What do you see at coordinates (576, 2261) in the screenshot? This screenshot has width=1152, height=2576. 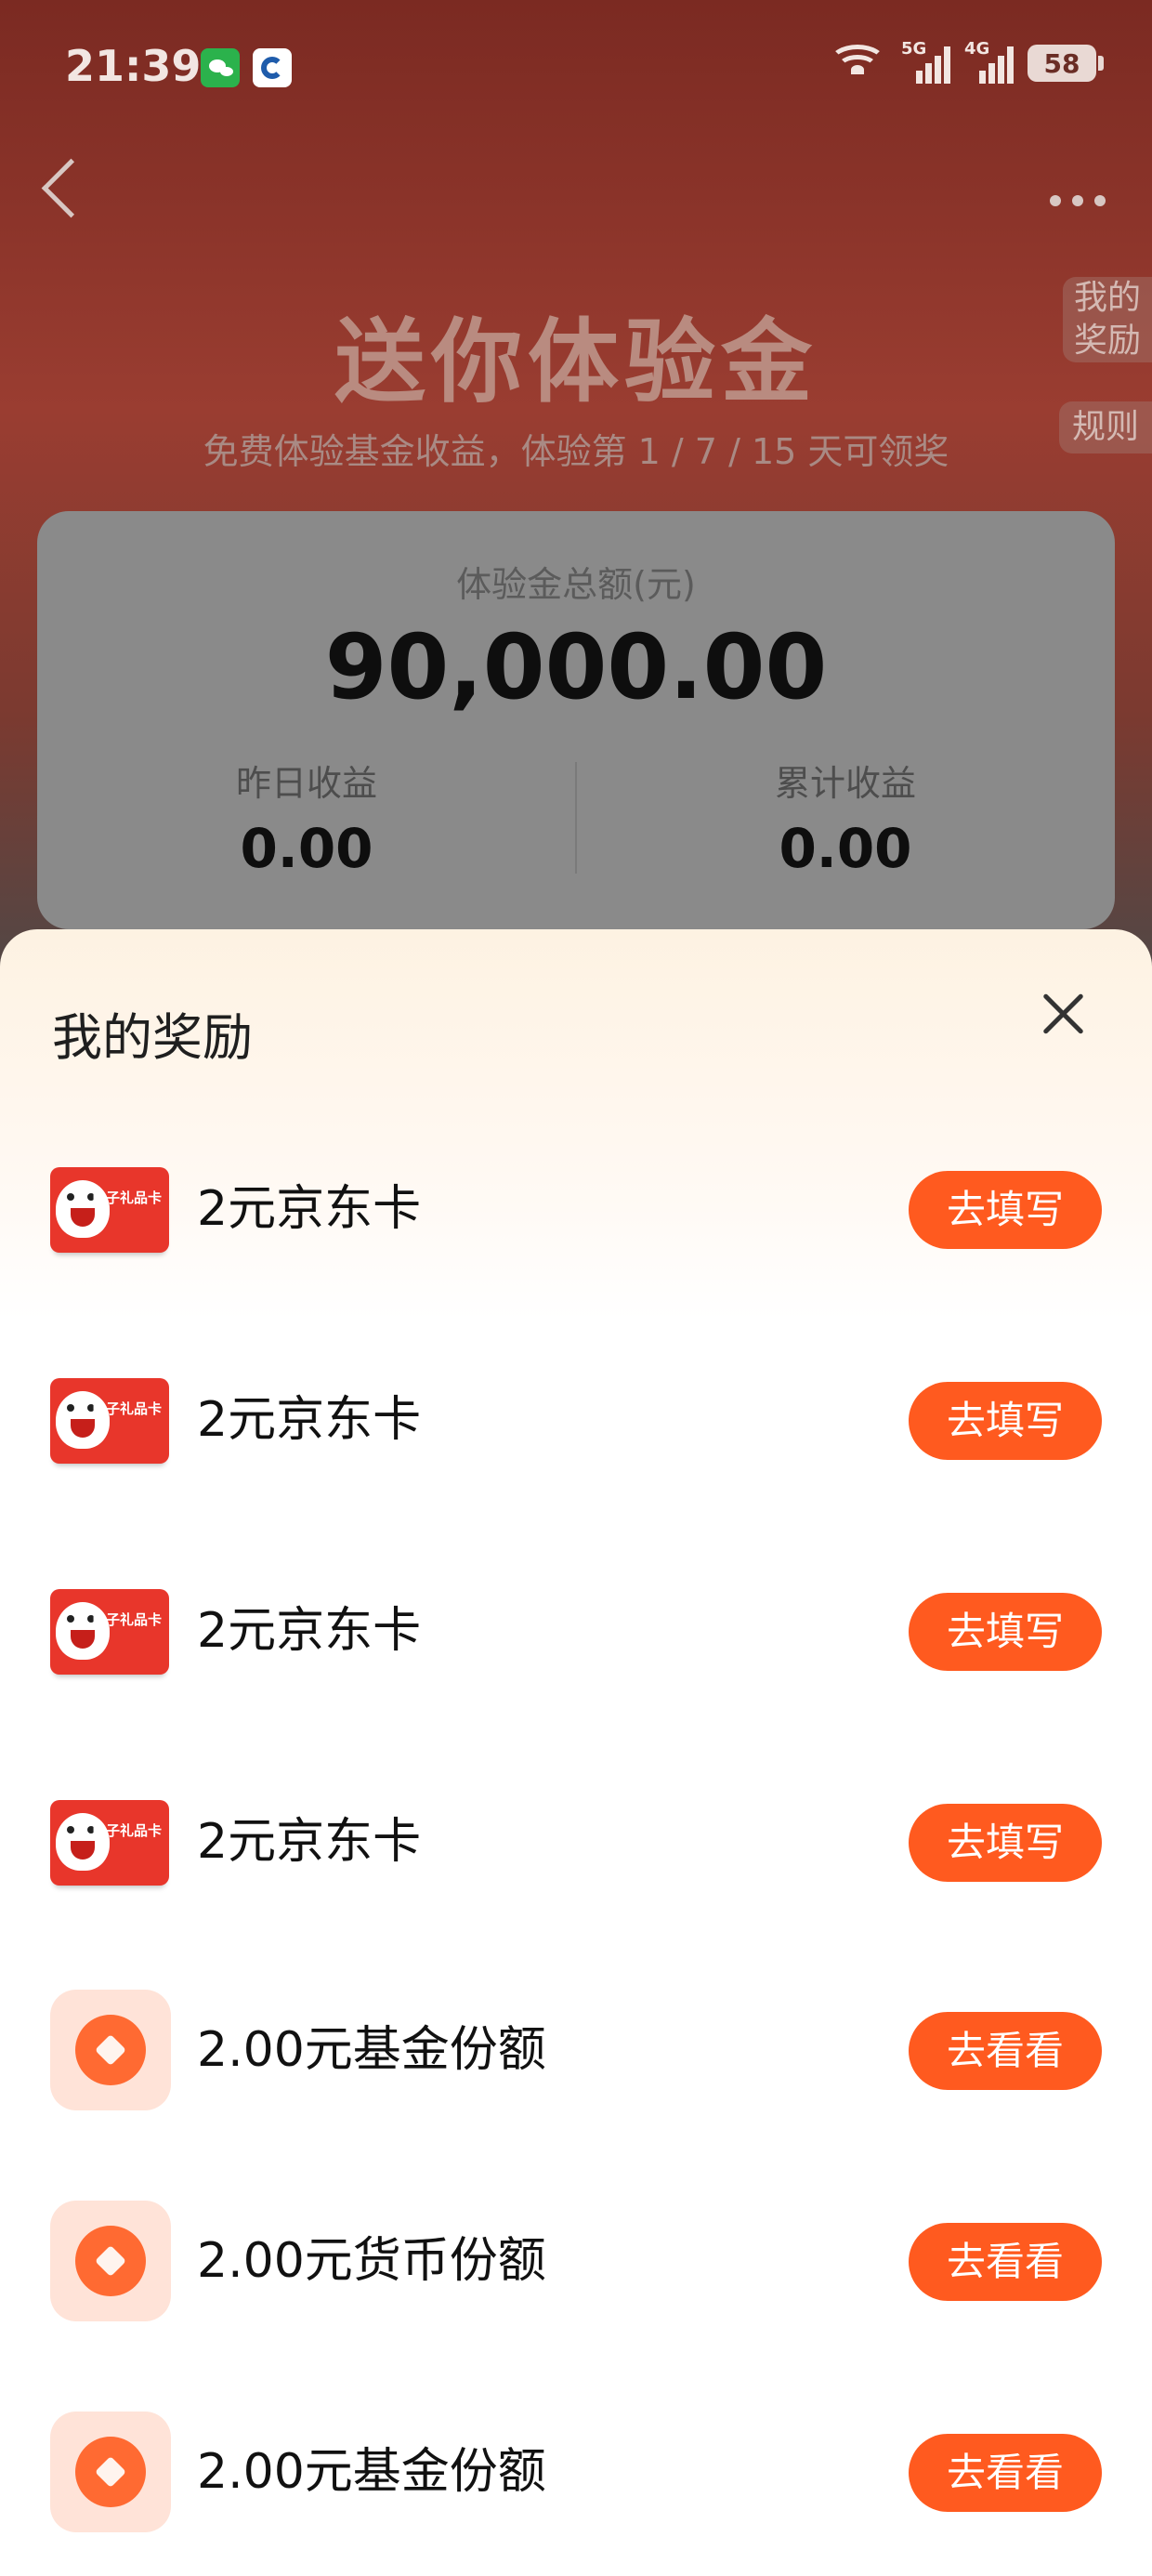 I see `reward-row: 2.00元货币份额 去看看` at bounding box center [576, 2261].